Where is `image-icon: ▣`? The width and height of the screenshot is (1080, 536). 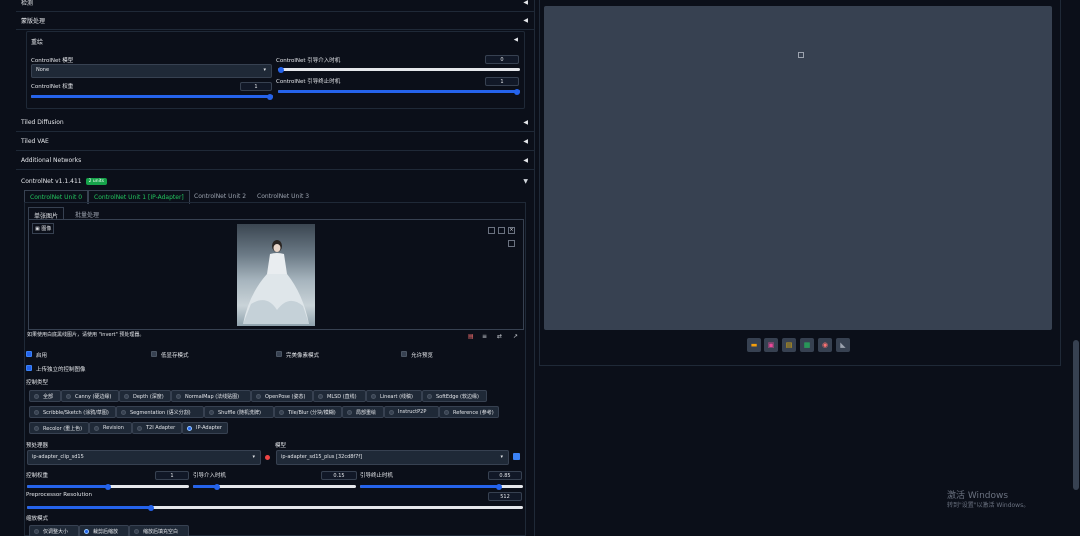
image-icon: ▣ is located at coordinates (37, 229).